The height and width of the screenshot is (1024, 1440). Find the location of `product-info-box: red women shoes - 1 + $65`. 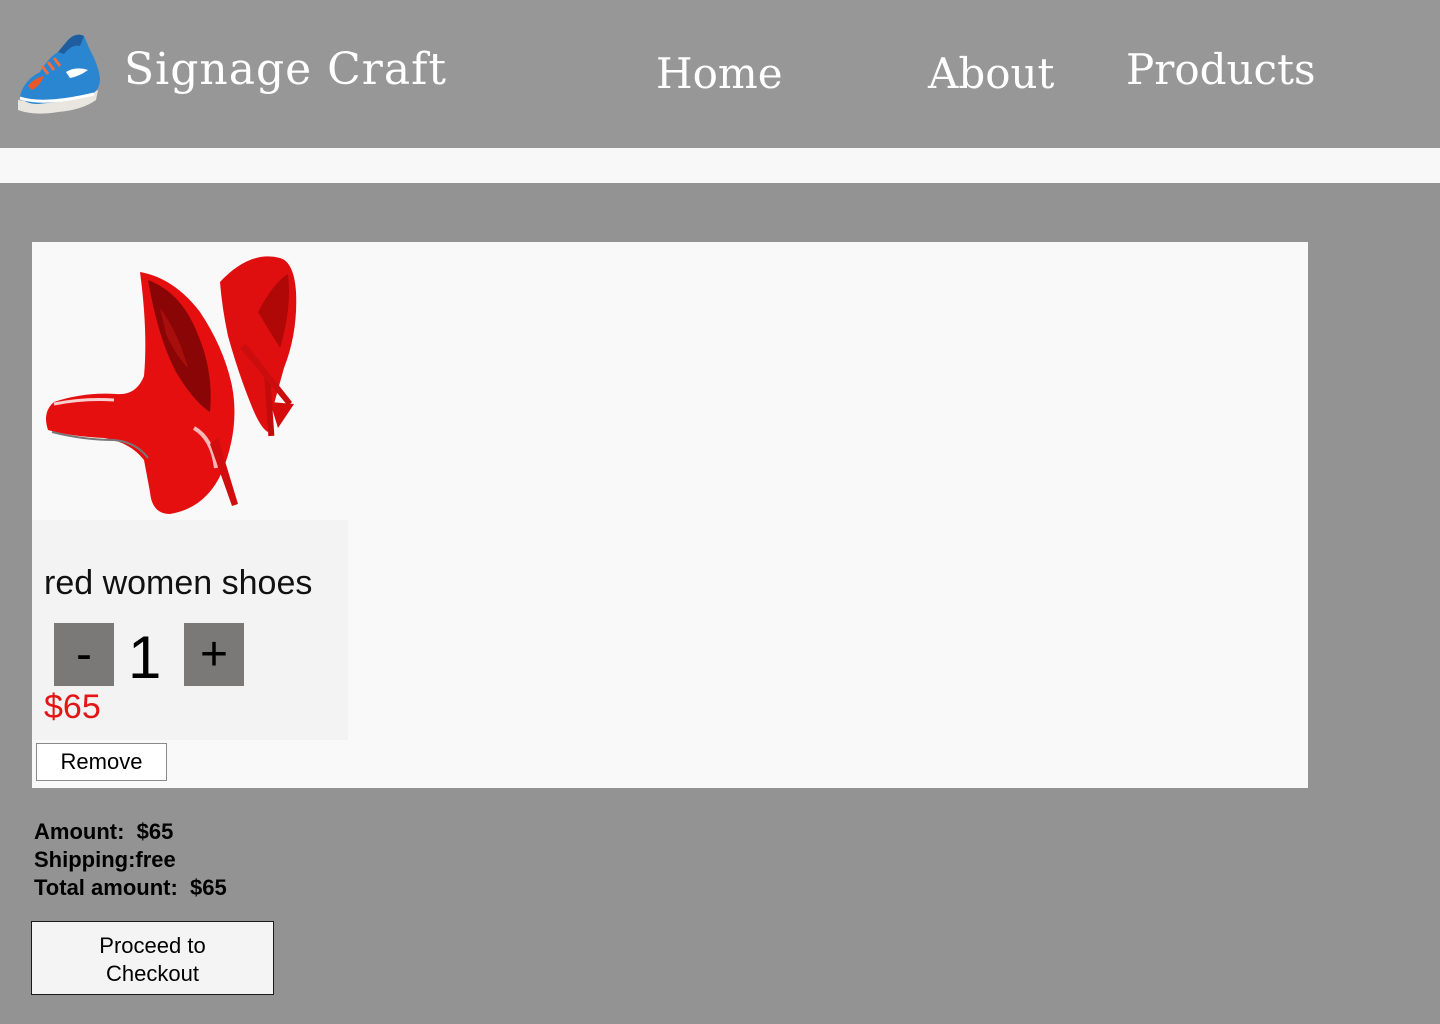

product-info-box: red women shoes - 1 + $65 is located at coordinates (190, 630).